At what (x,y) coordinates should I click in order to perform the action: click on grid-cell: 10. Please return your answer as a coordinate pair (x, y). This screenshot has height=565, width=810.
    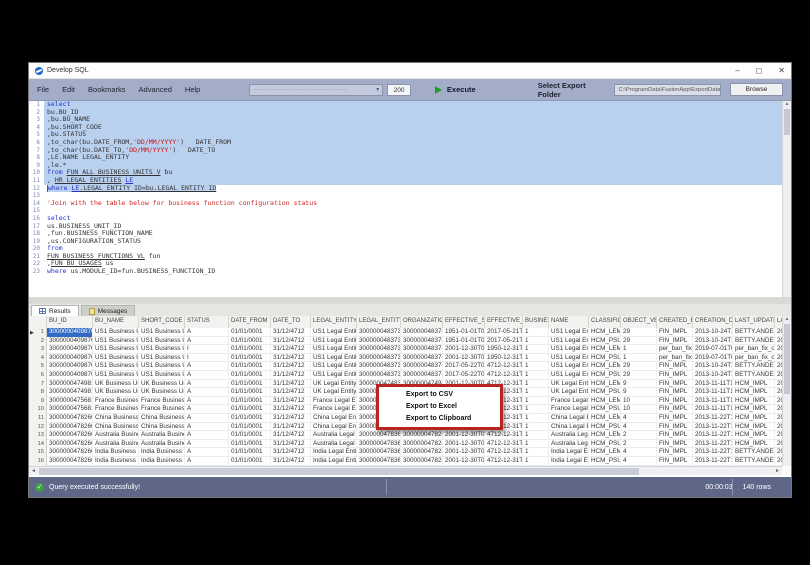
    Looking at the image, I should click on (639, 401).